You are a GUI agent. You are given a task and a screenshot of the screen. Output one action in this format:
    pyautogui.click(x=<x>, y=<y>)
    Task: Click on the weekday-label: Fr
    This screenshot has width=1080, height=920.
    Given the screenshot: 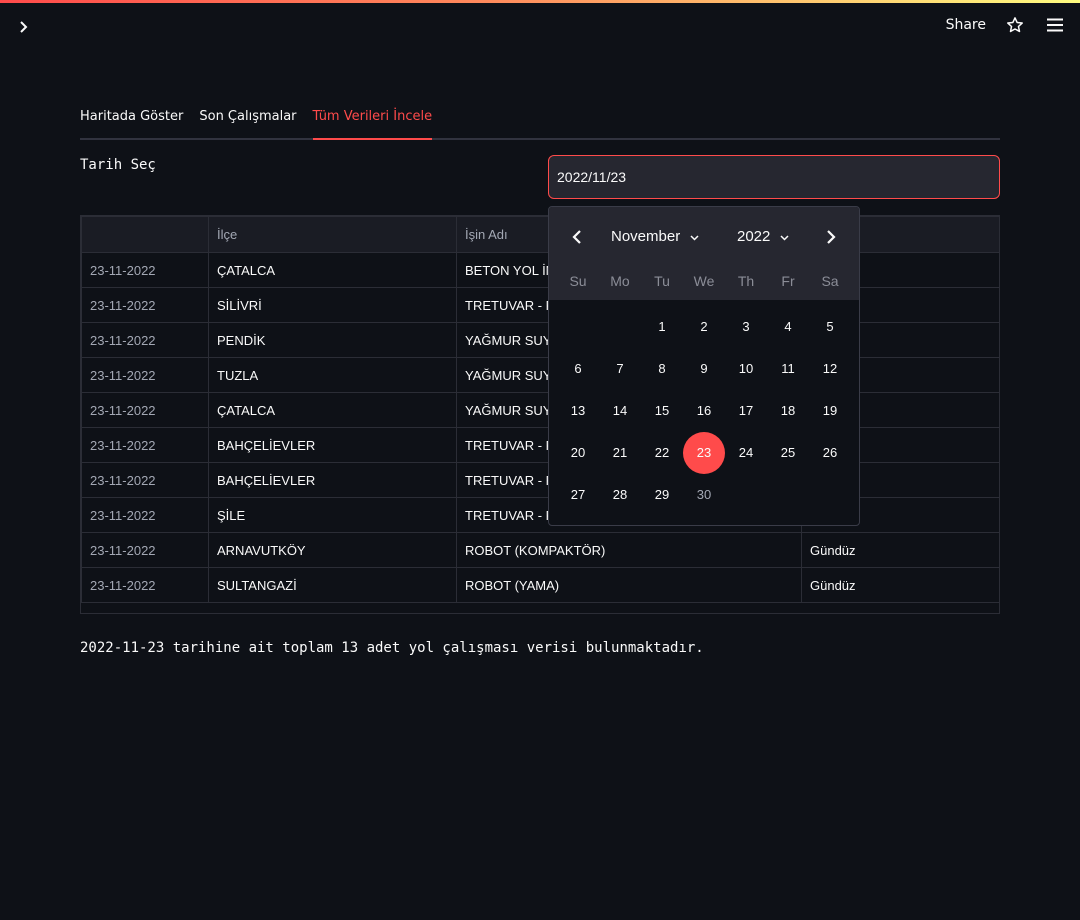 What is the action you would take?
    pyautogui.click(x=788, y=281)
    